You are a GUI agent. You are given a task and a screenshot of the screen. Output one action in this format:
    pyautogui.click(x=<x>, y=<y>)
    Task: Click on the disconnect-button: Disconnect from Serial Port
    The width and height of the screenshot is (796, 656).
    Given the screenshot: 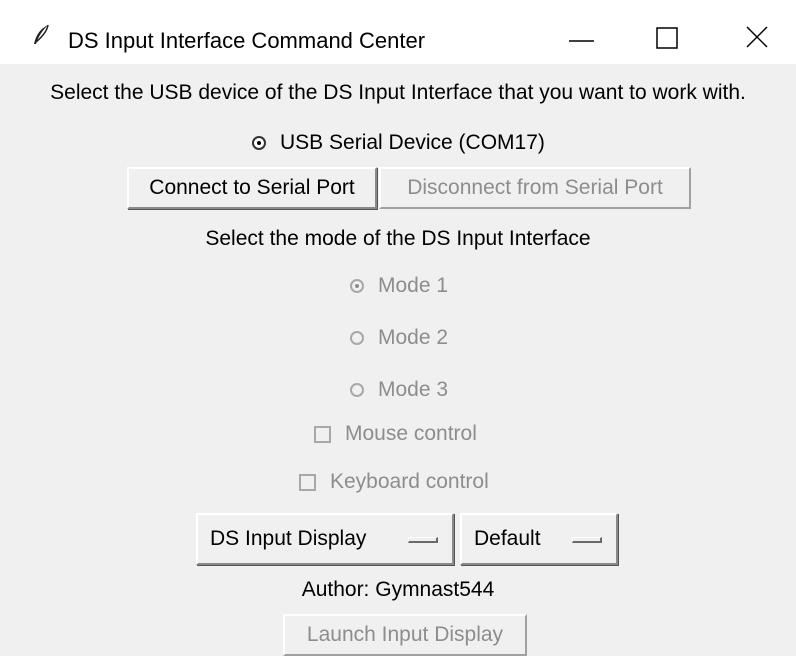 What is the action you would take?
    pyautogui.click(x=535, y=188)
    